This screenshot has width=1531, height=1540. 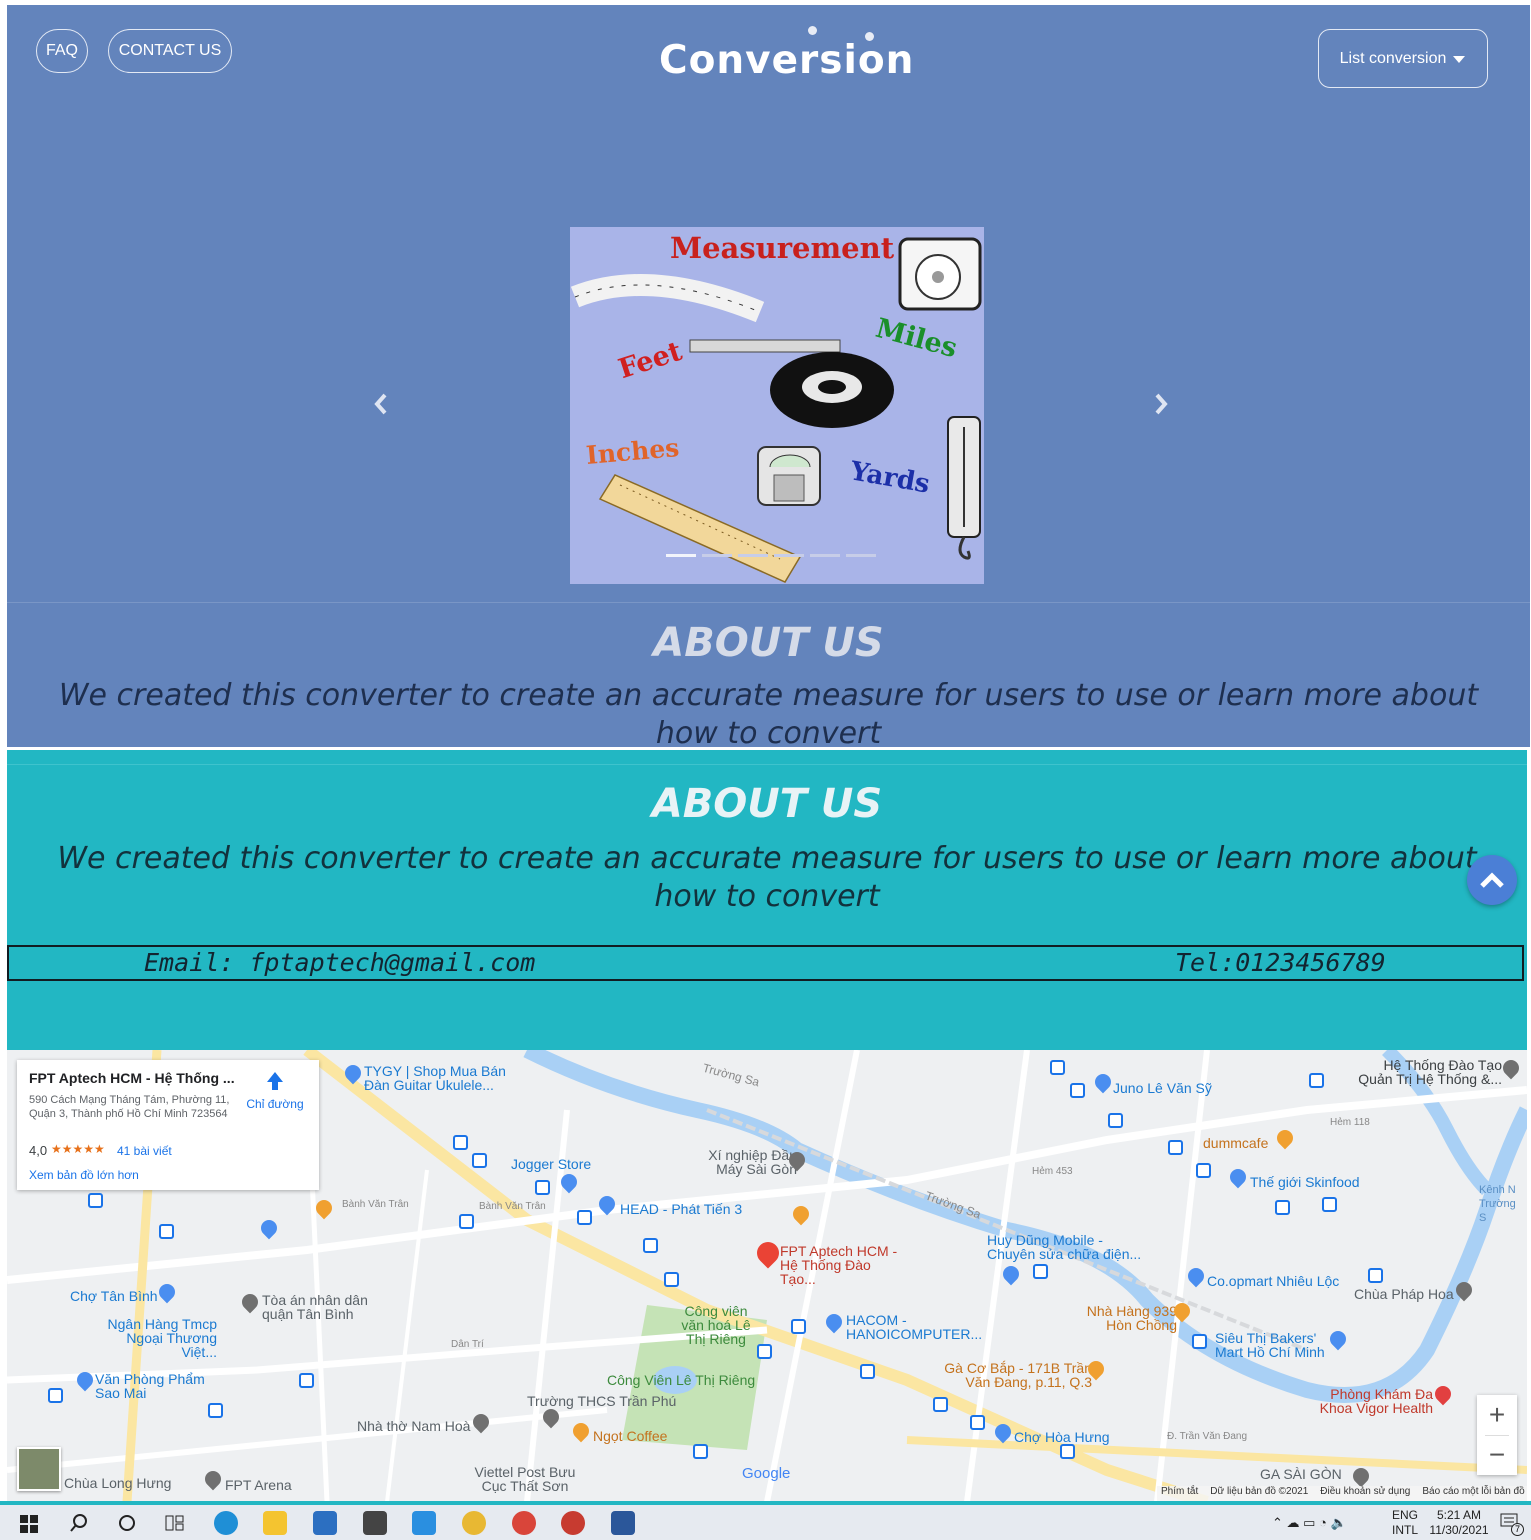 What do you see at coordinates (1275, 1345) in the screenshot?
I see `map-label: Siêu Thị Bakers' Mart Hồ Chí Minh` at bounding box center [1275, 1345].